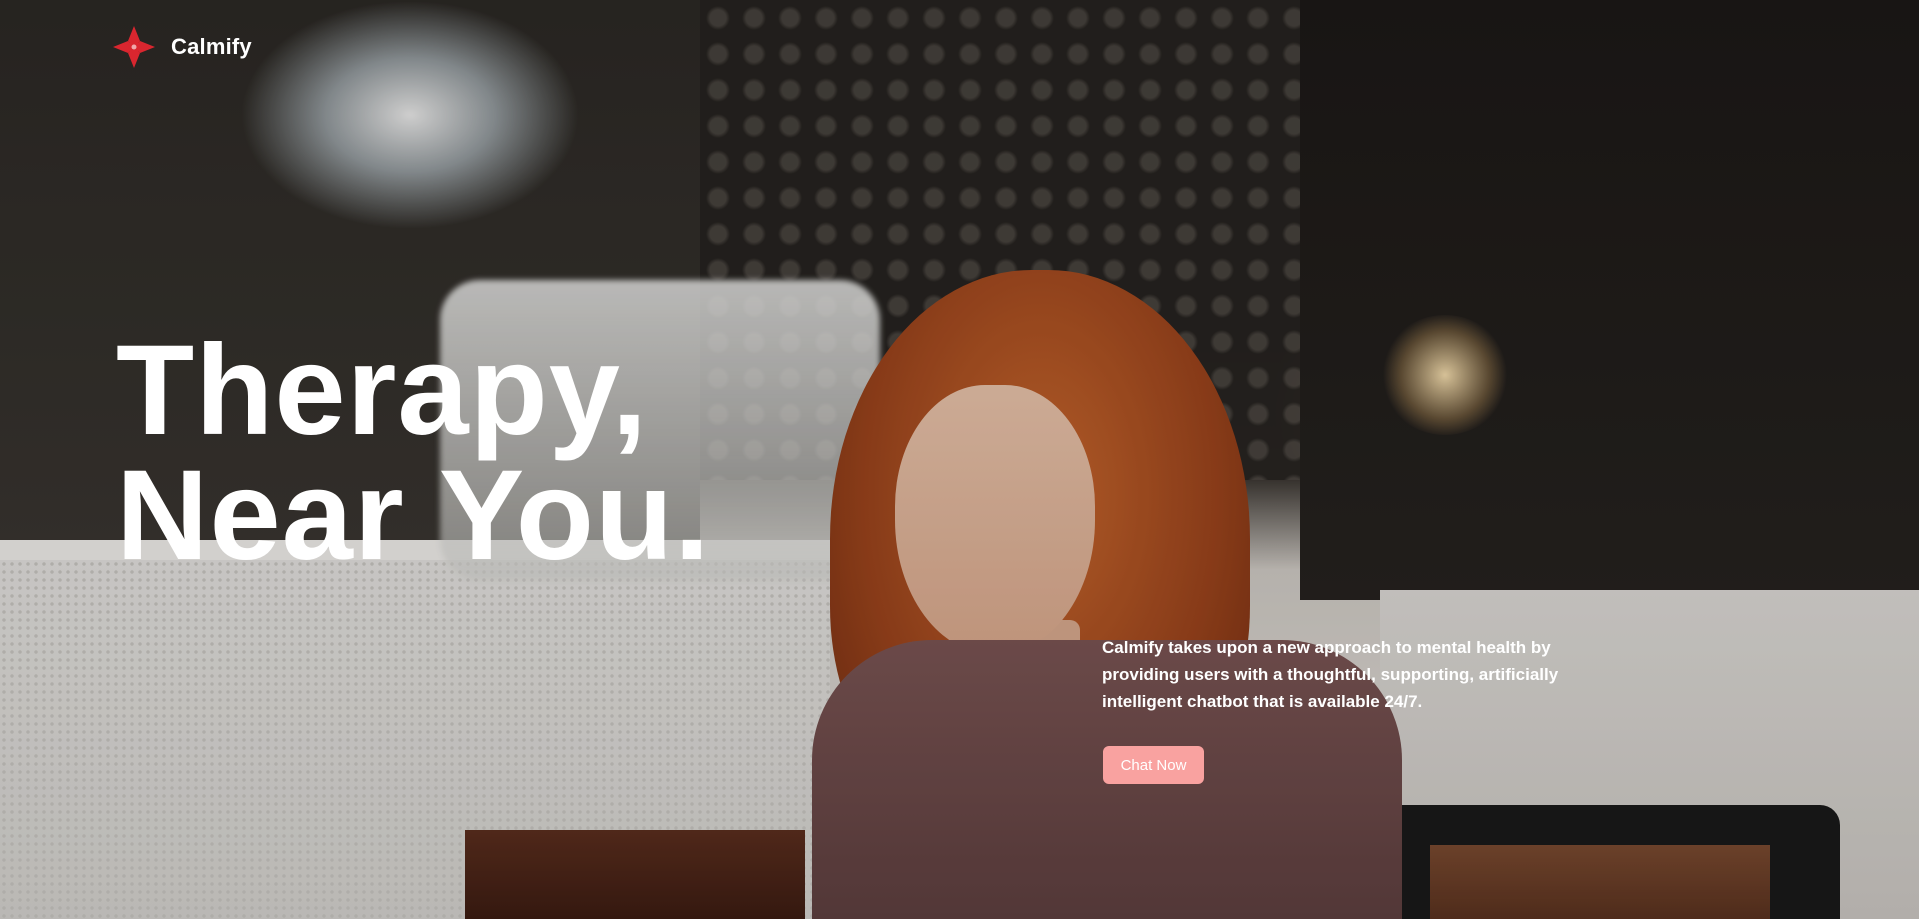 The image size is (1919, 919). I want to click on hero-headline: Therapy, Near You., so click(413, 453).